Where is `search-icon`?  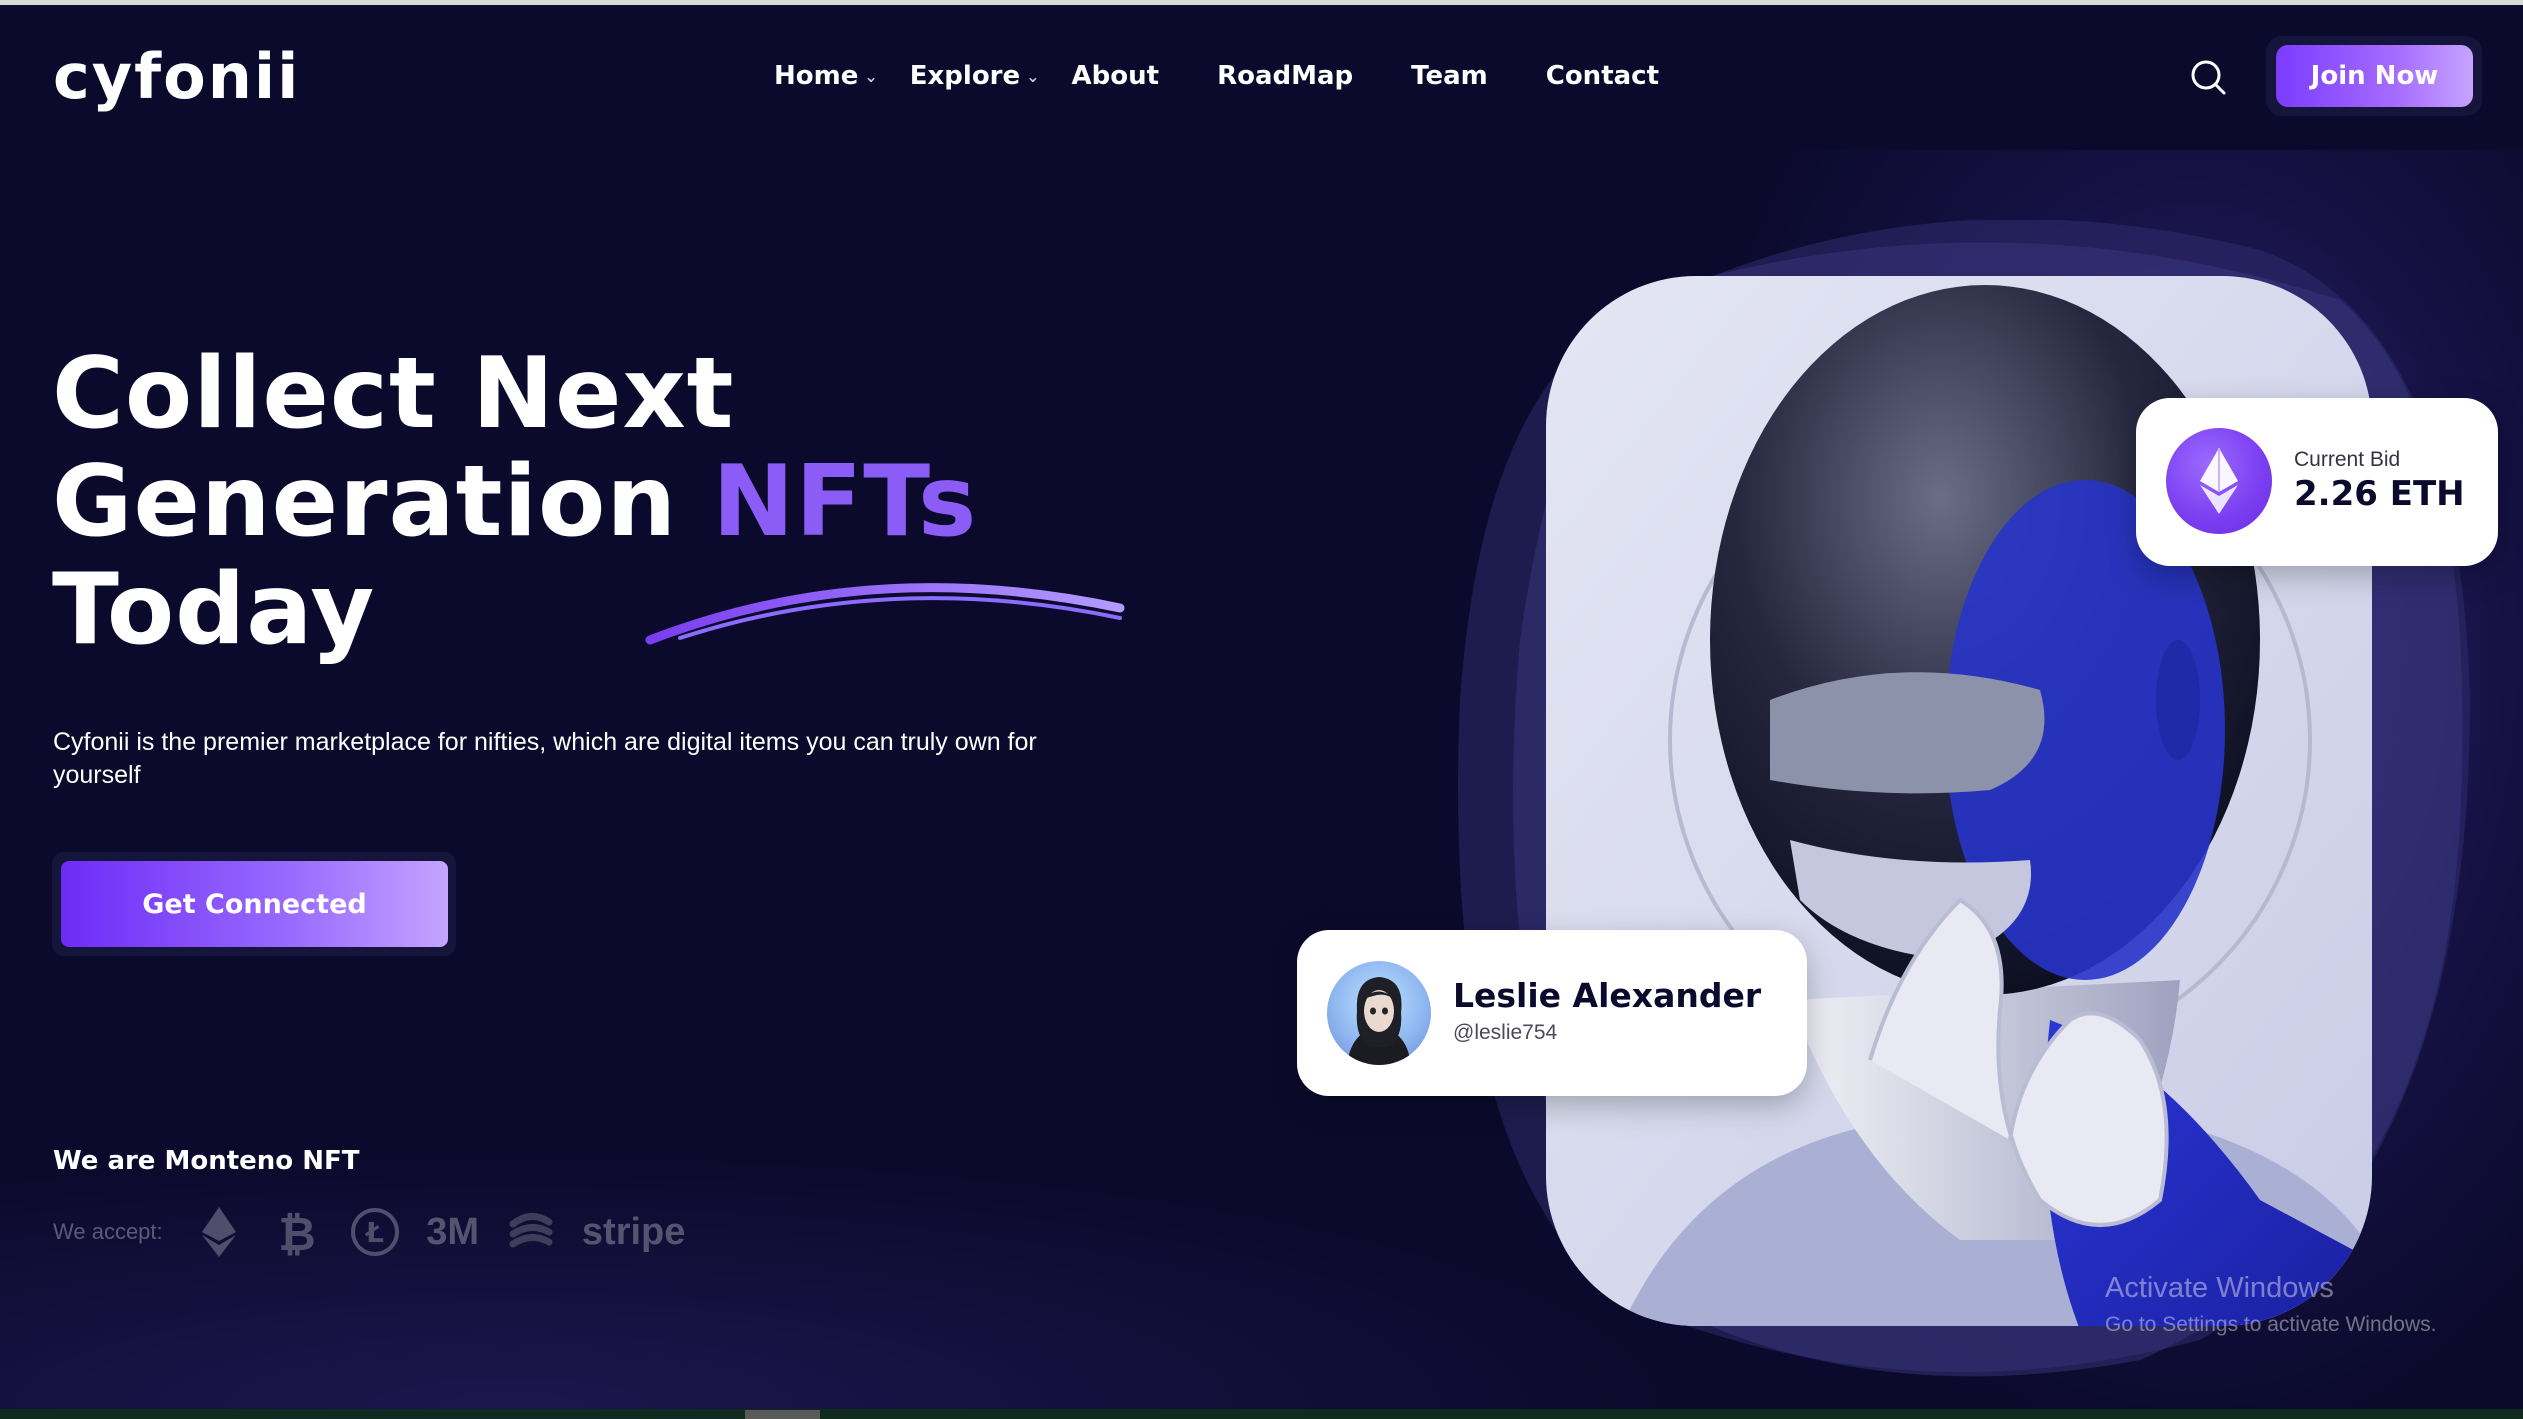
search-icon is located at coordinates (2208, 77).